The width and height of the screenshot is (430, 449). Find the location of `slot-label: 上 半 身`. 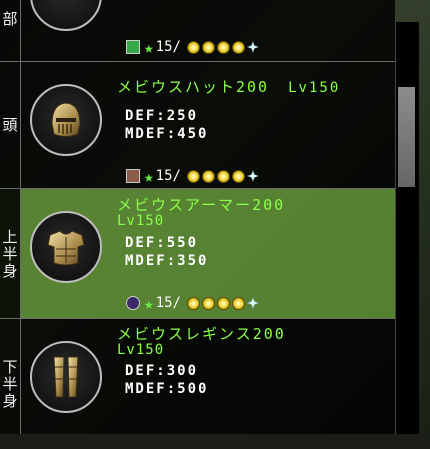

slot-label: 上 半 身 is located at coordinates (10, 254).